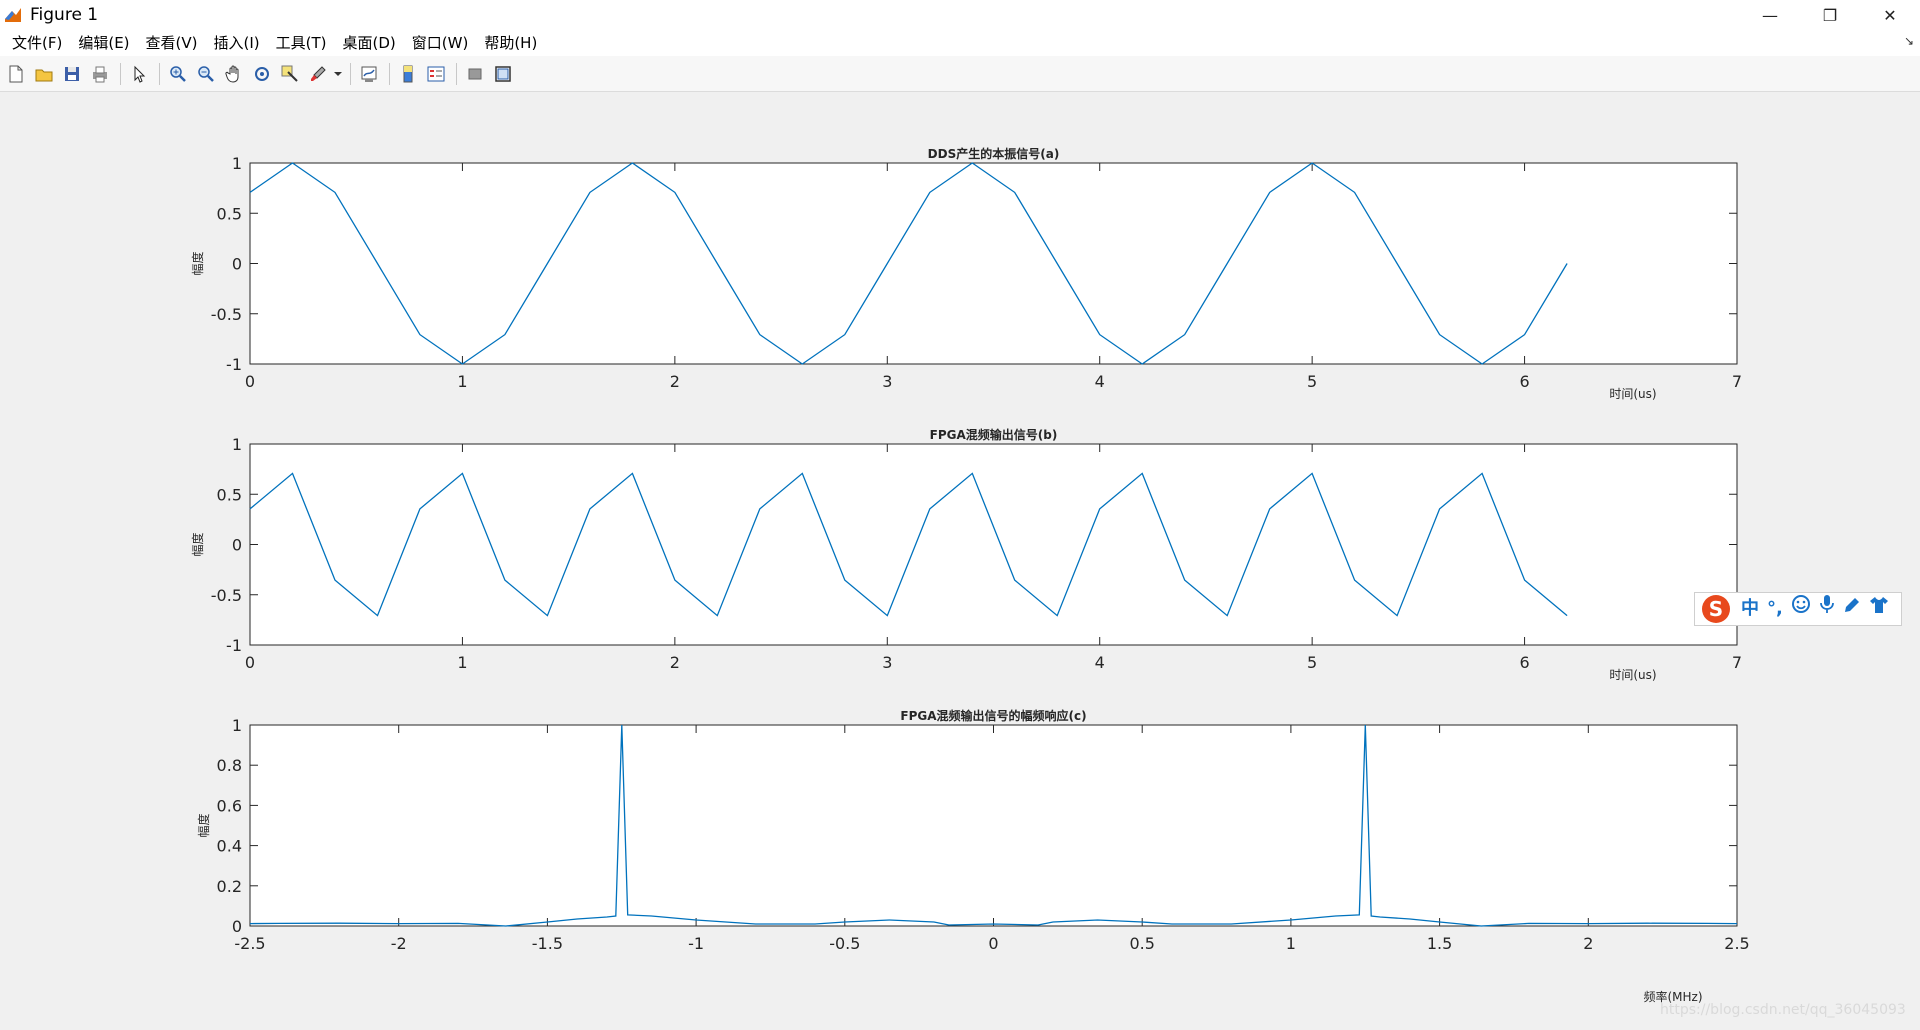 This screenshot has height=1030, width=1920. Describe the element at coordinates (993, 715) in the screenshot. I see `subplot-title: FPGA混频输出信号的幅频响应(c)` at that location.